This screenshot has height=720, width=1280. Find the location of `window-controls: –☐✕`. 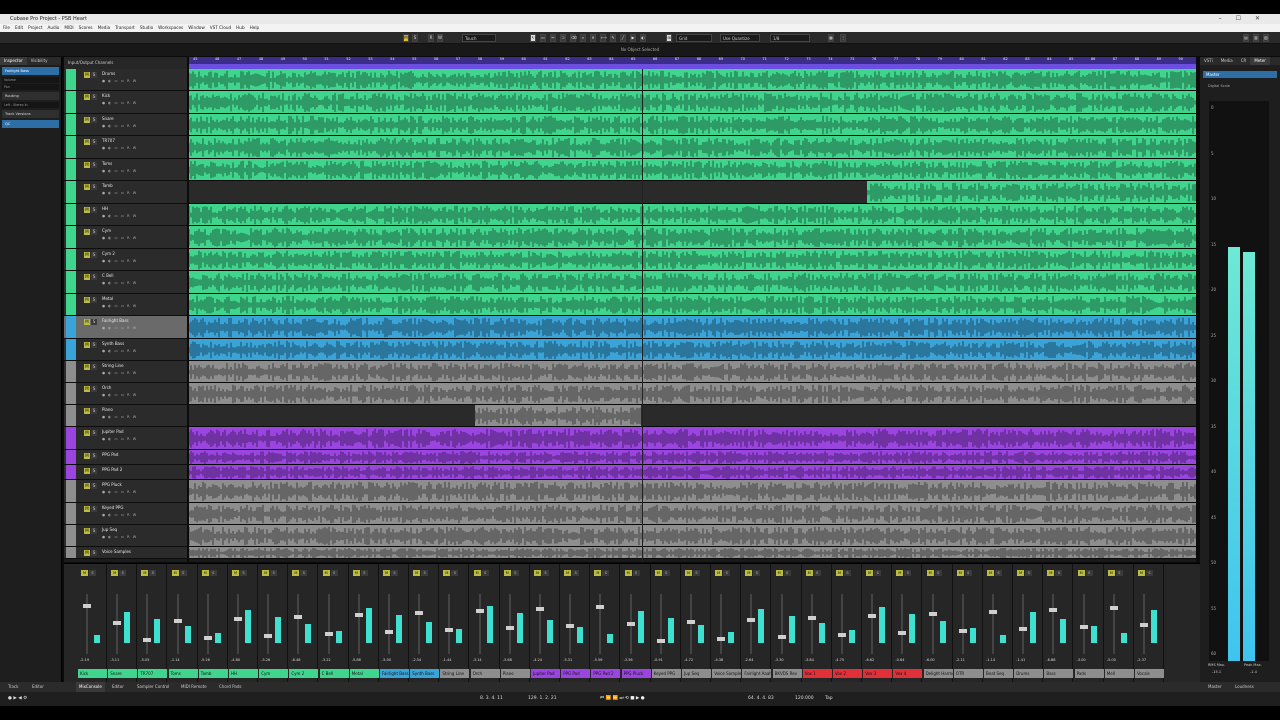

window-controls: –☐✕ is located at coordinates (1246, 19).